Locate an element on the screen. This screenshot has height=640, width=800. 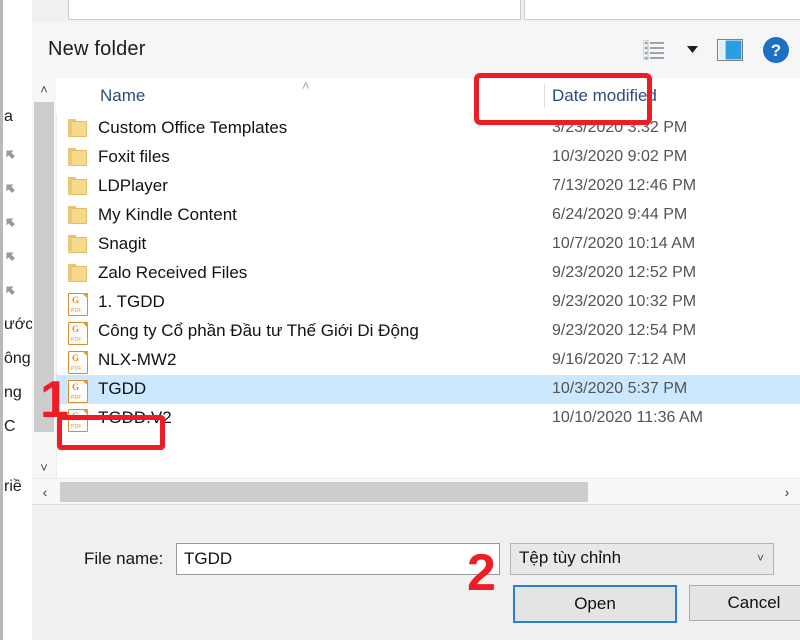
date-modified-cell: 10/3/2020 5:37 PM is located at coordinates (620, 388).